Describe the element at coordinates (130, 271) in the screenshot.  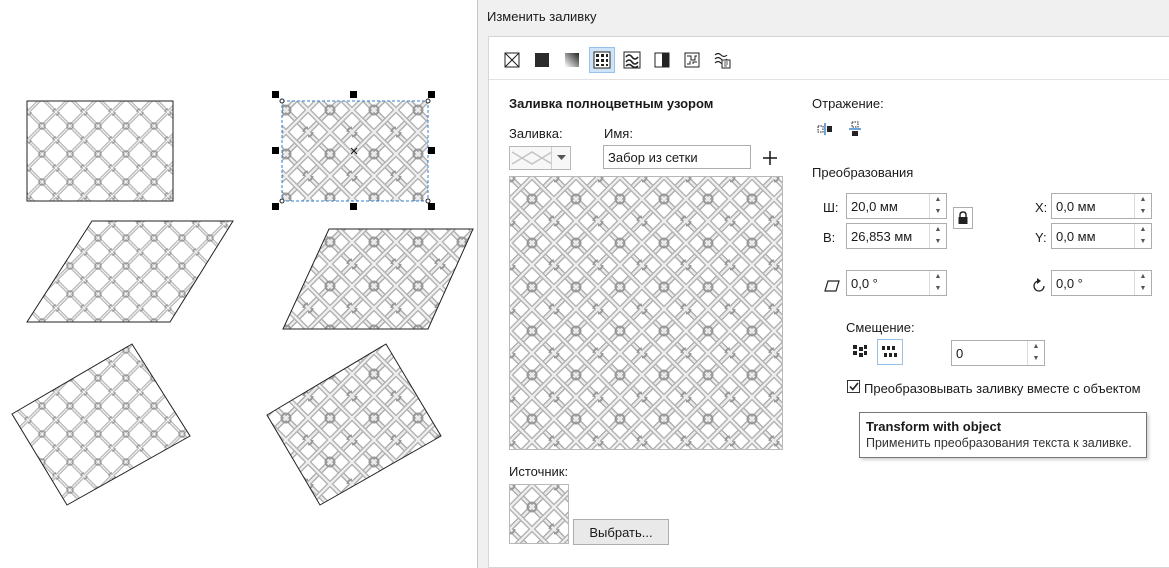
I see `filled-parallelogram-object` at that location.